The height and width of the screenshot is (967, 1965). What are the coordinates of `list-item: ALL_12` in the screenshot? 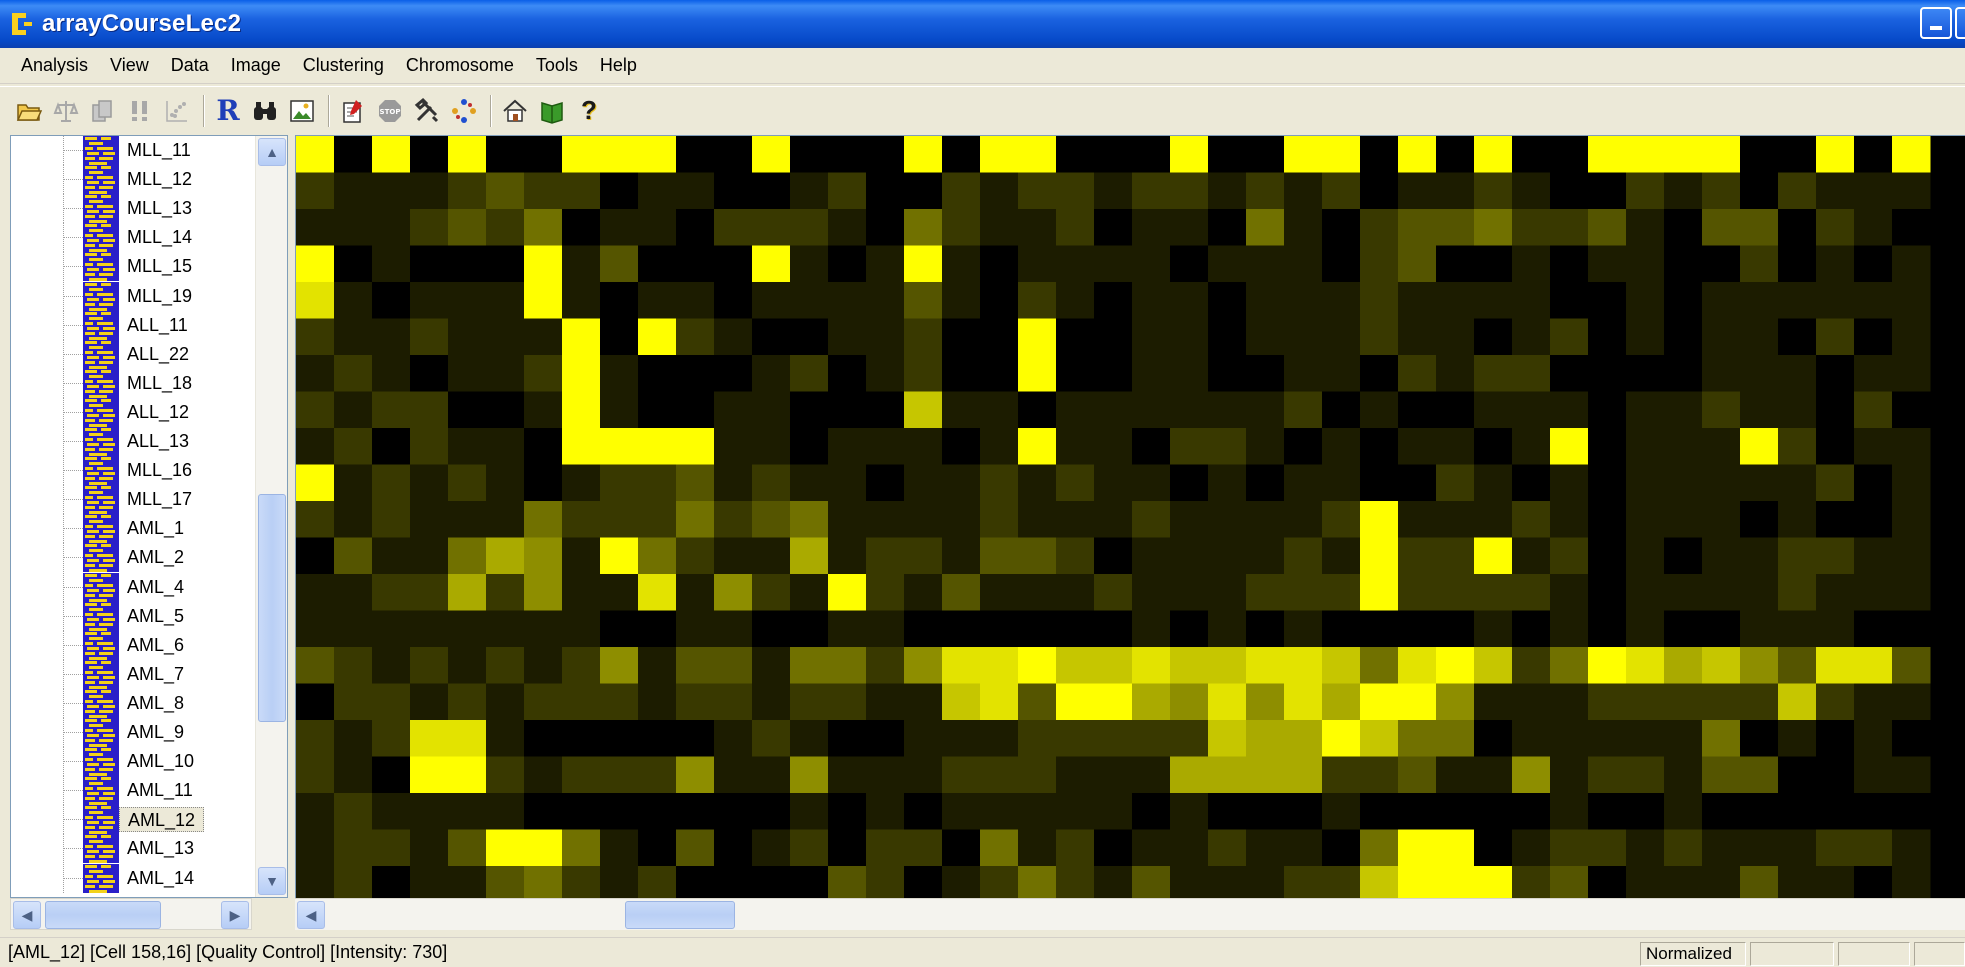 It's located at (132, 412).